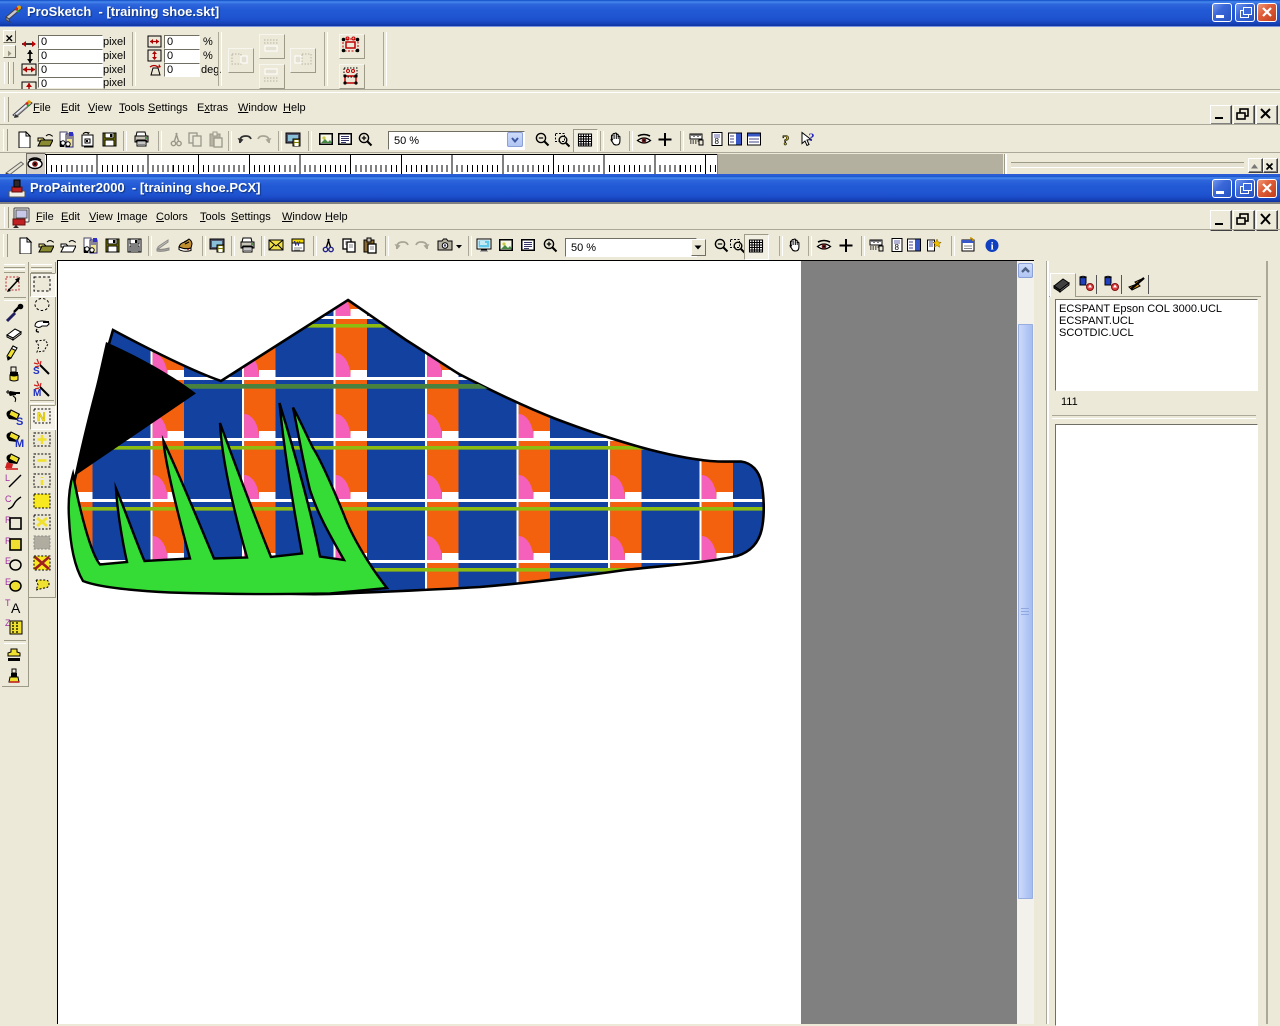  Describe the element at coordinates (41, 417) in the screenshot. I see `svg-text: N` at that location.